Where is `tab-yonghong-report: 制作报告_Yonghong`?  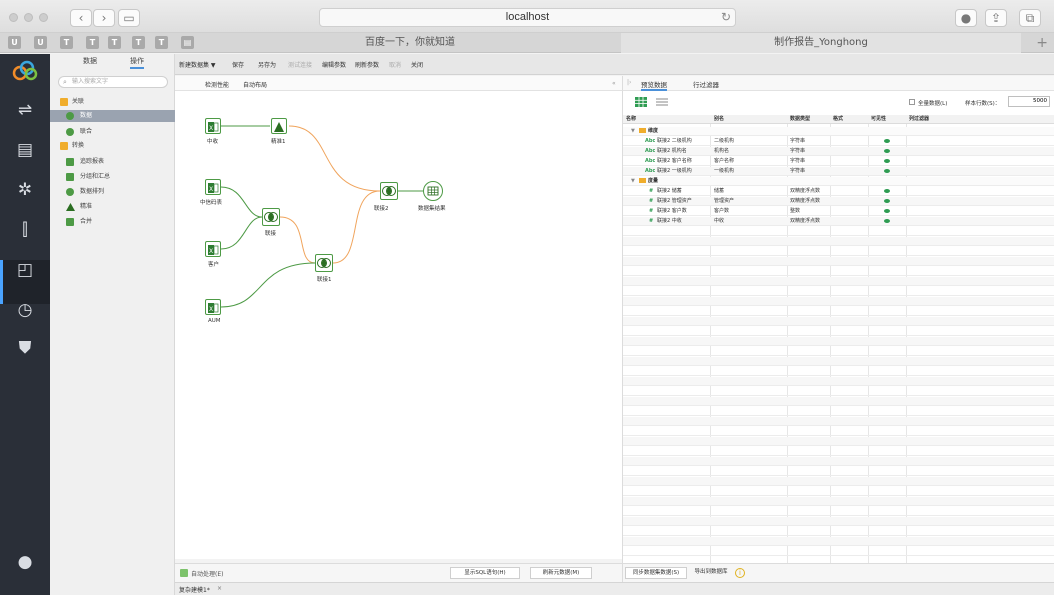
tab-yonghong-report: 制作报告_Yonghong is located at coordinates (821, 43).